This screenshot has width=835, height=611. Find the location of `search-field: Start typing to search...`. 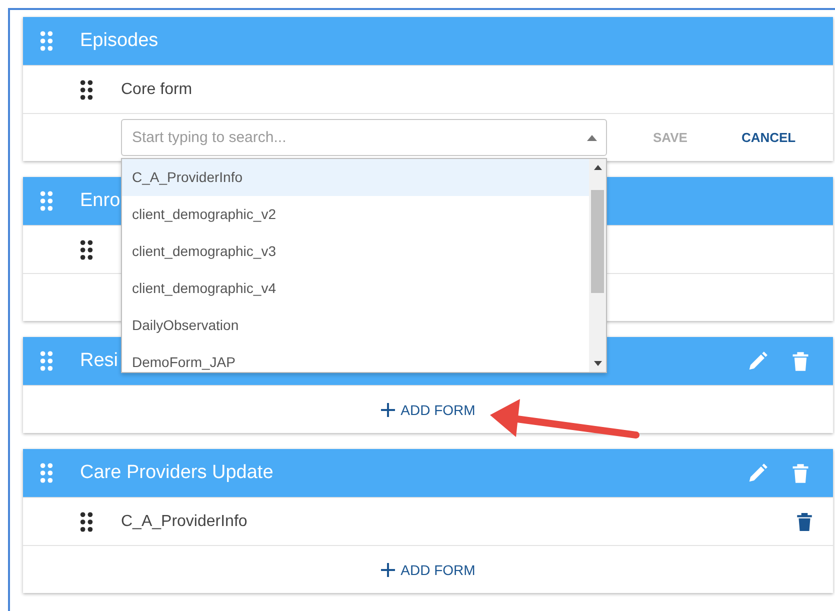

search-field: Start typing to search... is located at coordinates (364, 137).